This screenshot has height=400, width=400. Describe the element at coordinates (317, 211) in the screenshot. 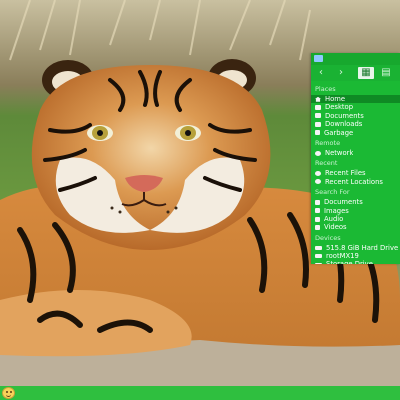

I see `image-icon` at that location.